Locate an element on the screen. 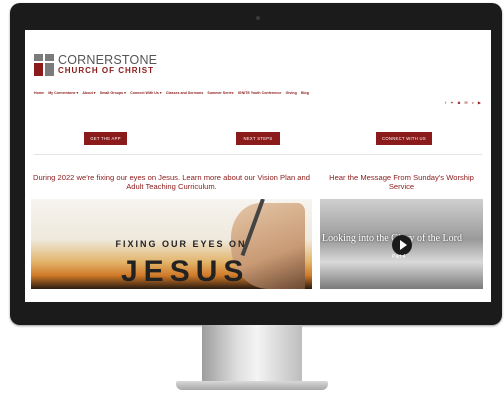  banner-line-1: FIXING OUR EYES ON is located at coordinates (181, 244).